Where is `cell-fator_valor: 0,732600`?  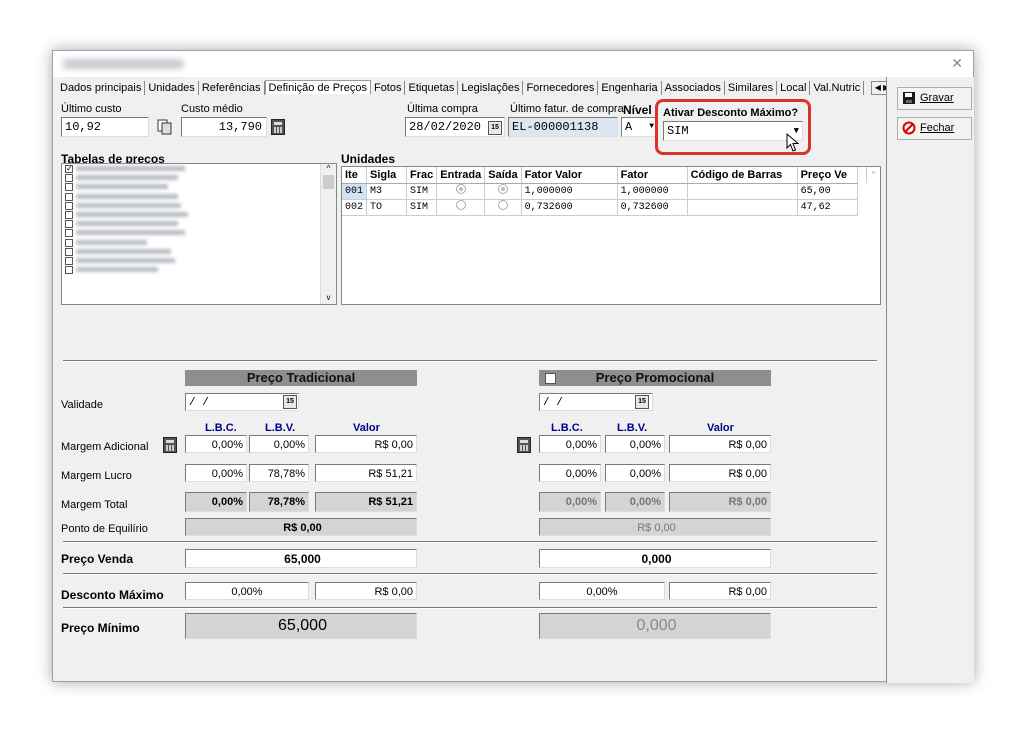
cell-fator_valor: 0,732600 is located at coordinates (569, 207).